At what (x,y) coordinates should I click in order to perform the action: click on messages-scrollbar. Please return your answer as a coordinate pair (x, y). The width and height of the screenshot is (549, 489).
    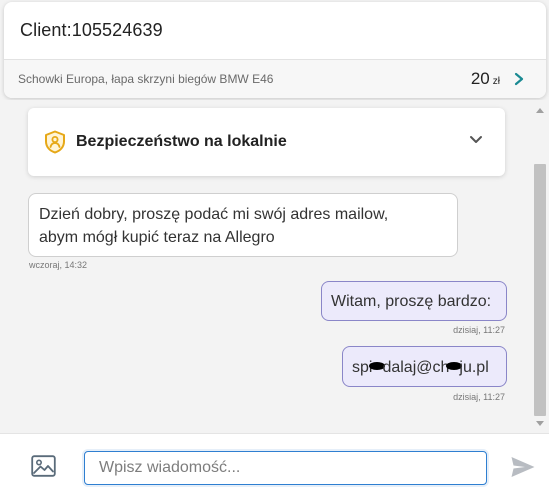
    Looking at the image, I should click on (540, 267).